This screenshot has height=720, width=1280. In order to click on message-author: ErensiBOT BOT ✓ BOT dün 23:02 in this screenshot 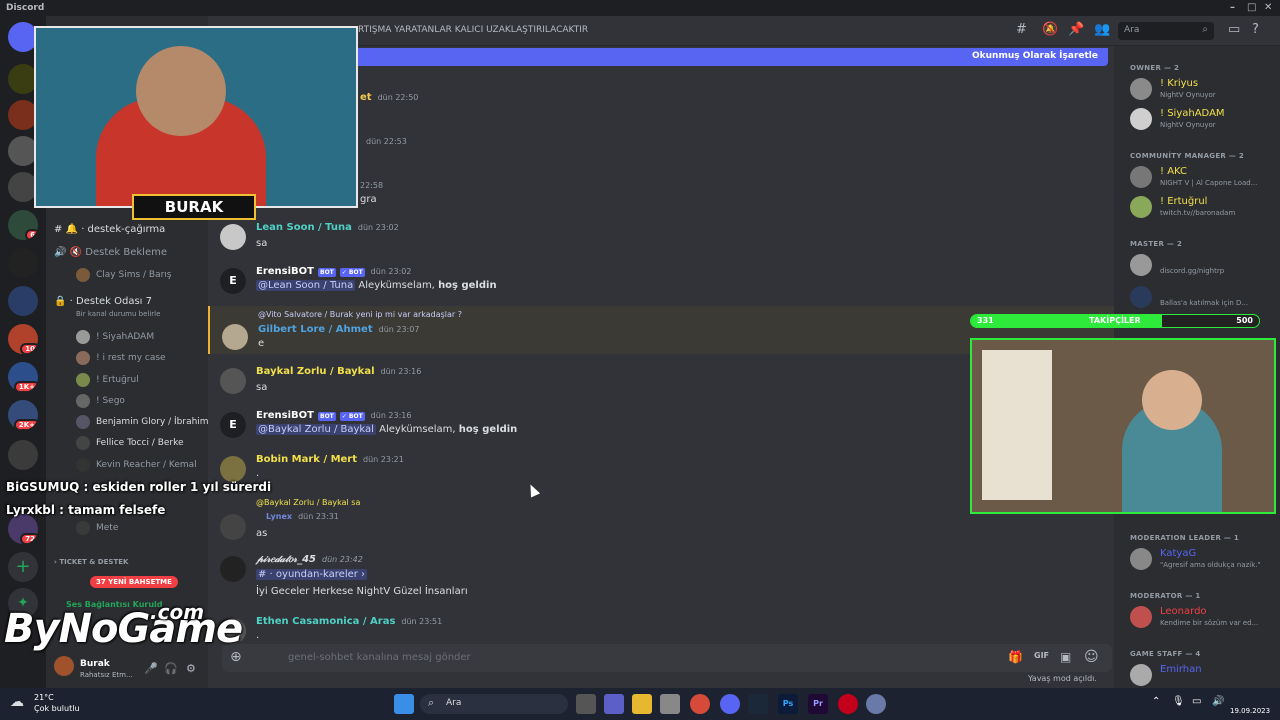, I will do `click(334, 271)`.